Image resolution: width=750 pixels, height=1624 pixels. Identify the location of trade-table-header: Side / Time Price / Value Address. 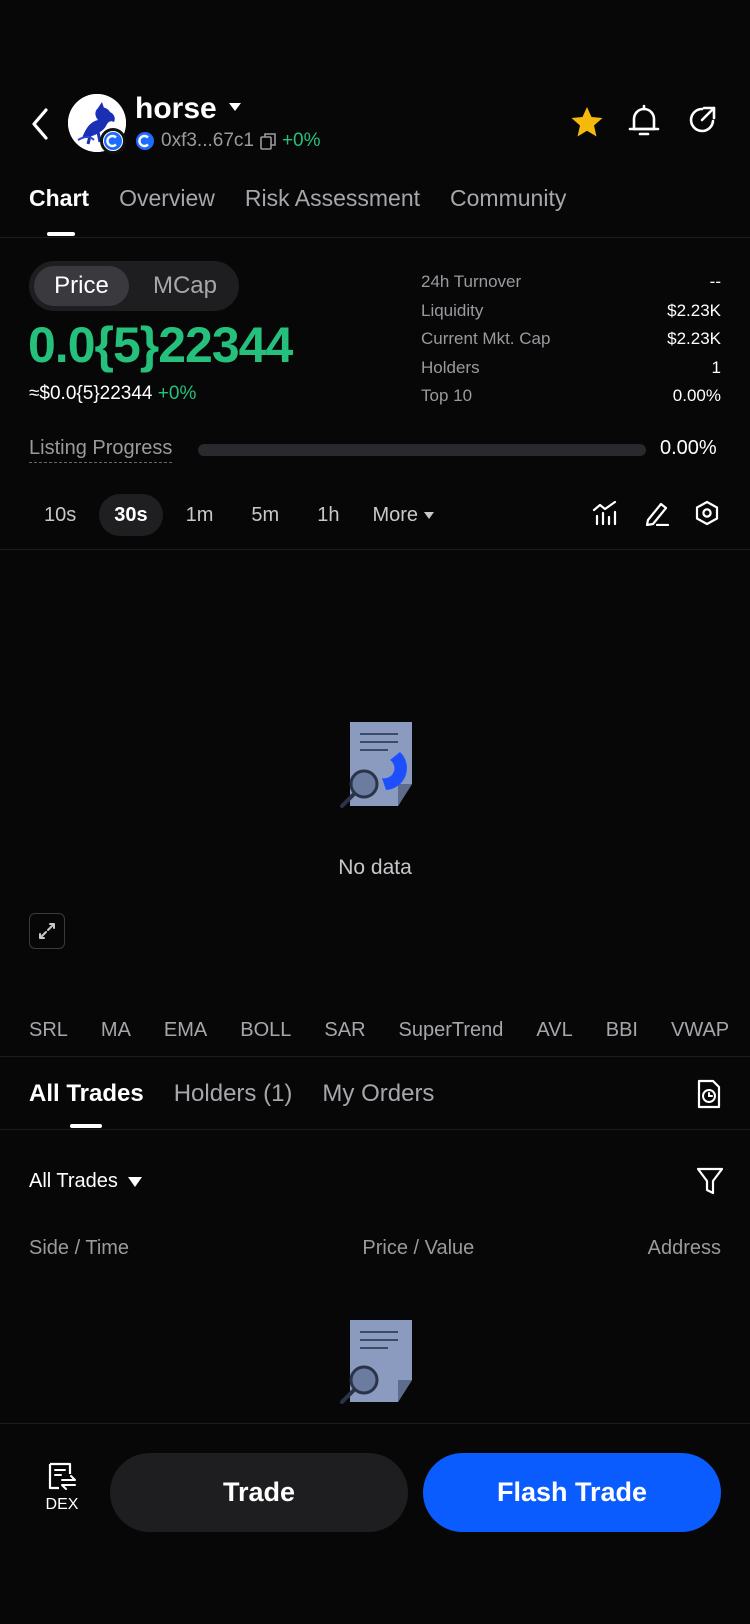
(375, 1248).